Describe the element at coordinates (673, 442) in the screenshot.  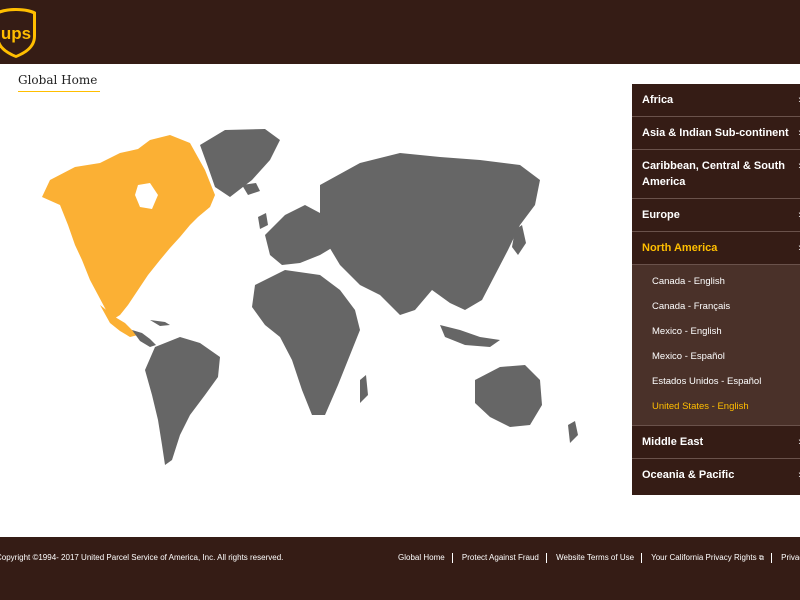
I see `region-label: Middle East` at that location.